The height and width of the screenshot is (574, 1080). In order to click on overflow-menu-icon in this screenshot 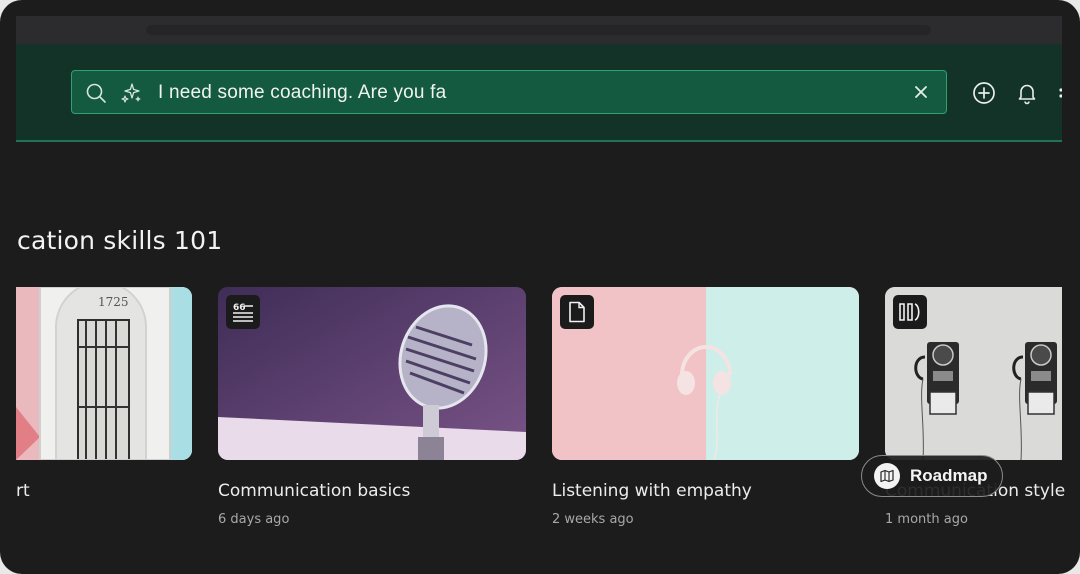, I will do `click(1059, 93)`.